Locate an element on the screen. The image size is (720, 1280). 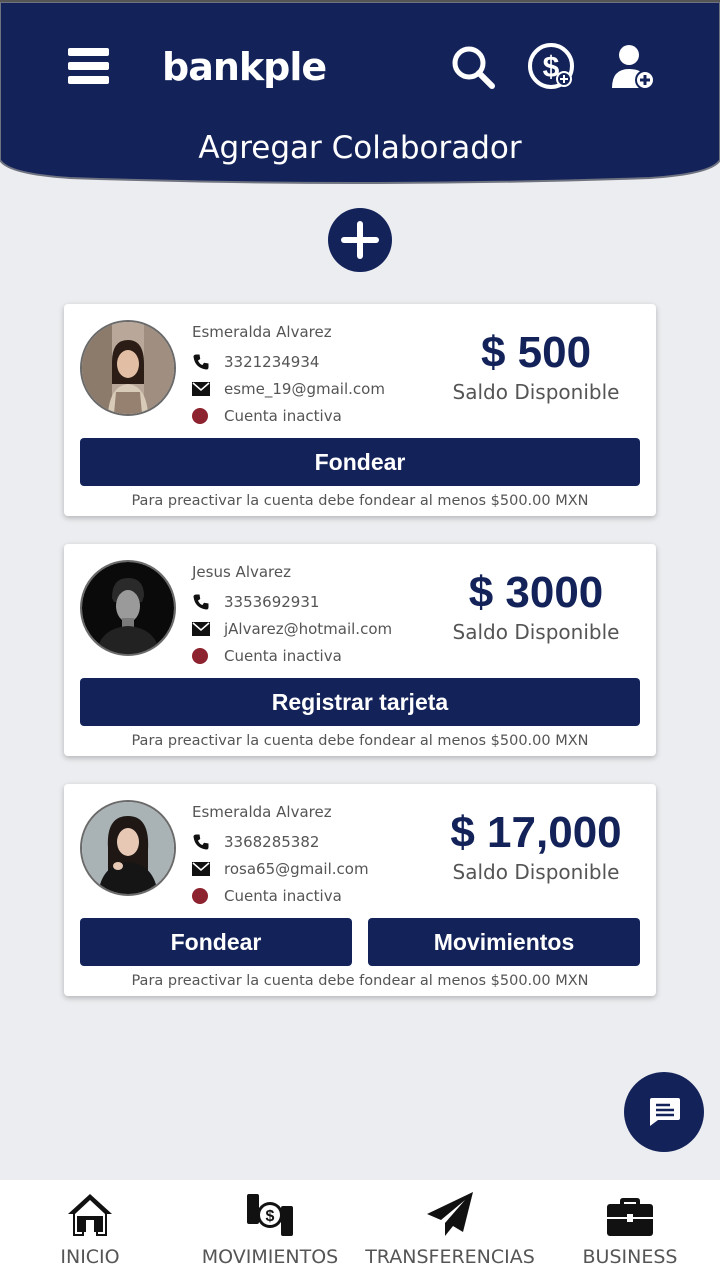
balance-block: $ 3000 Saldo Disponible is located at coordinates (536, 605).